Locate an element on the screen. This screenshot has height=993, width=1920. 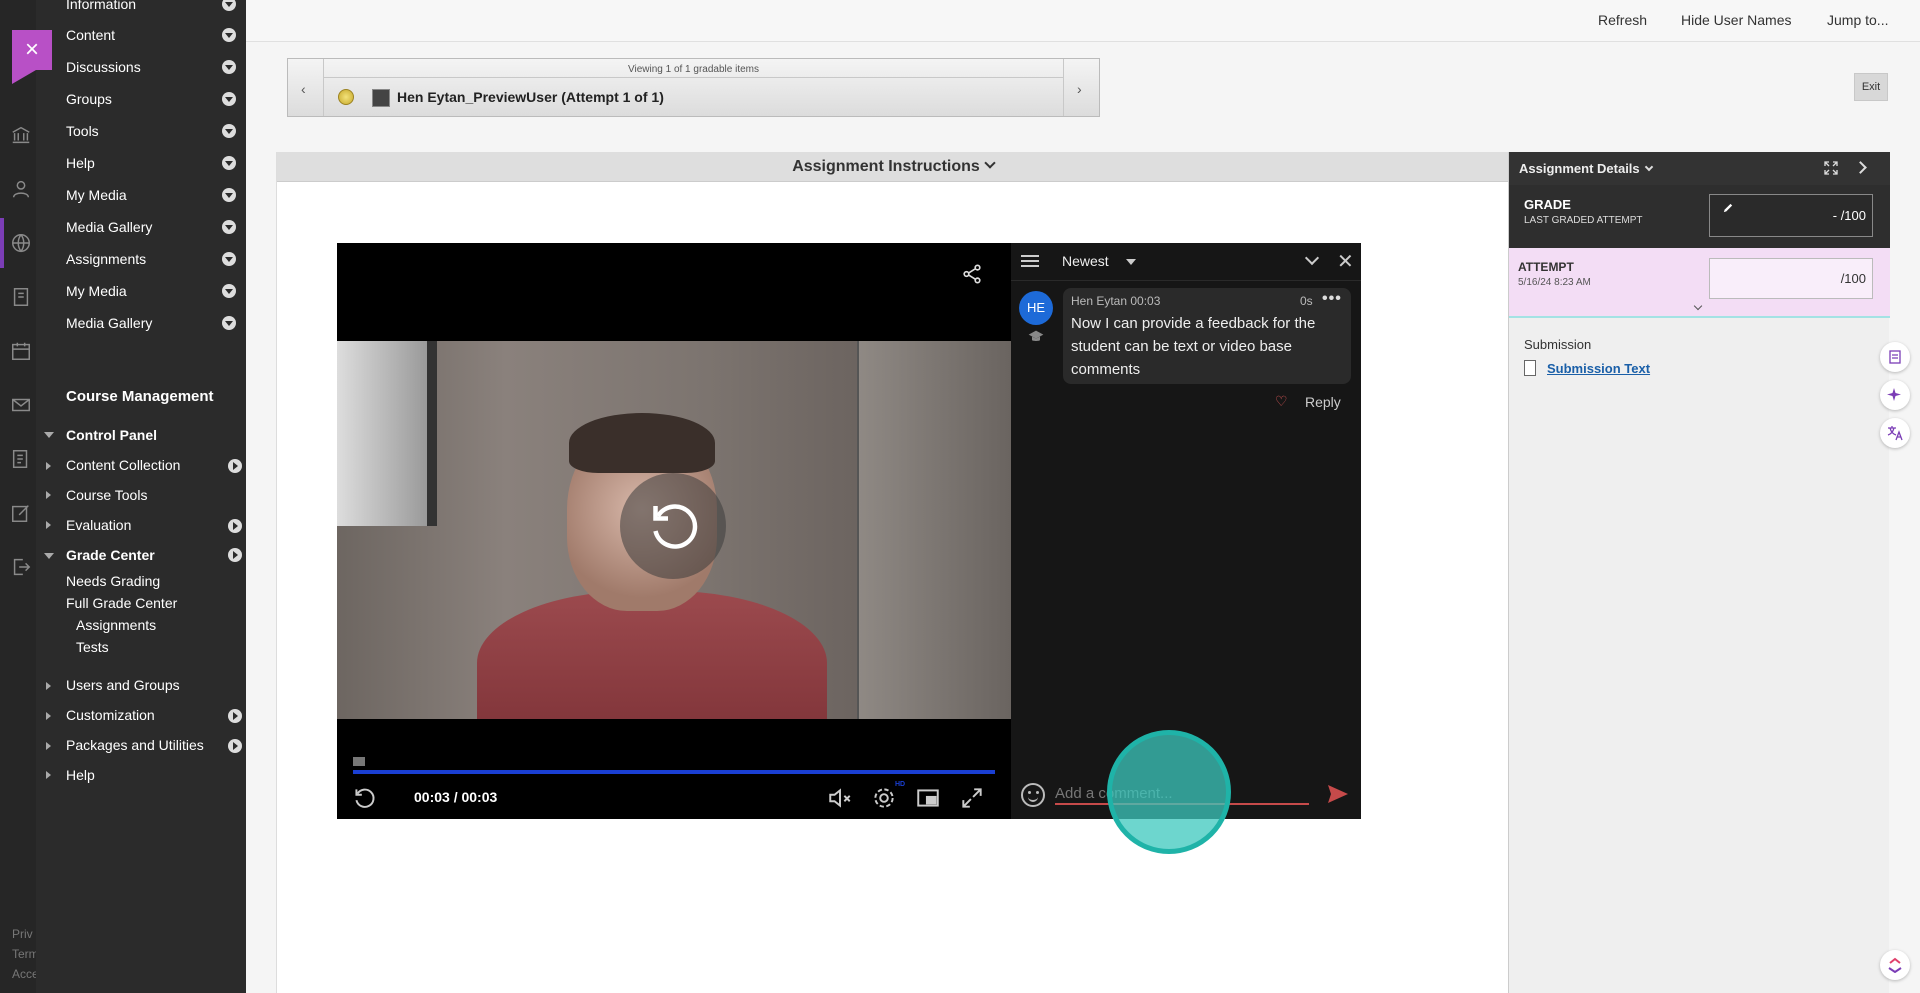
next-attempt-button: › is located at coordinates (1081, 87).